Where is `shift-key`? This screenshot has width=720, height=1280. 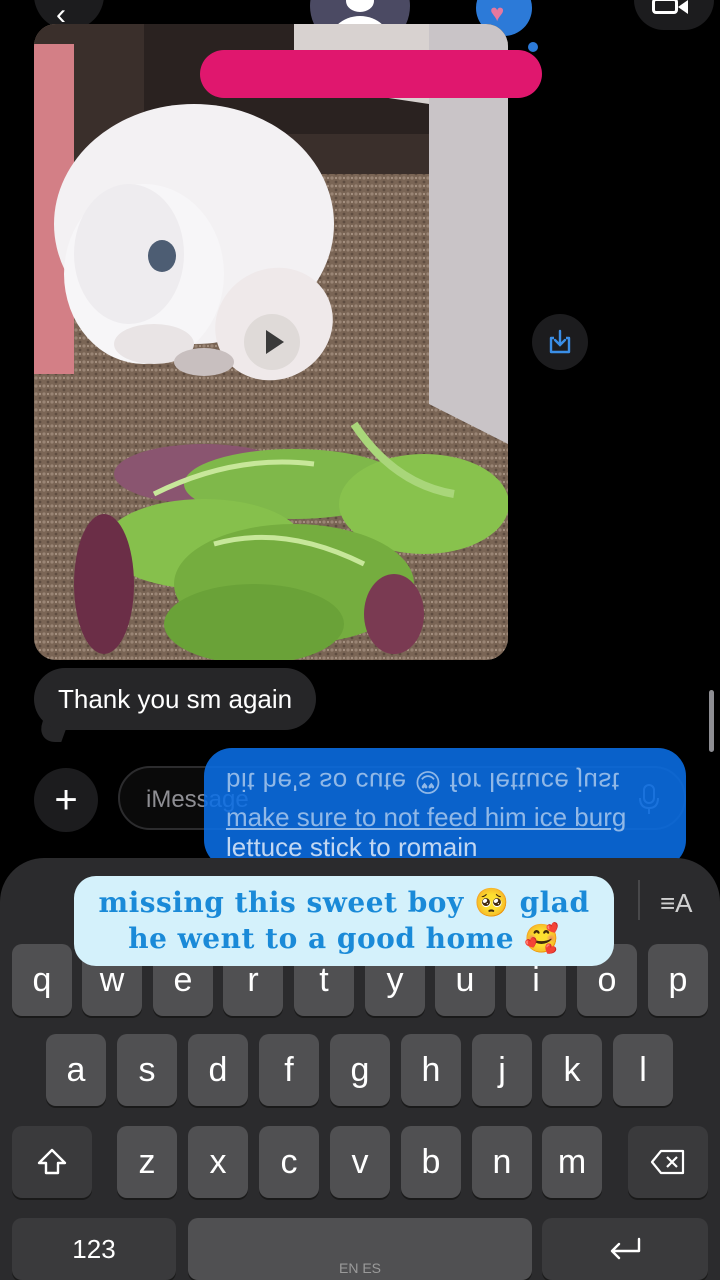
shift-key is located at coordinates (52, 1162).